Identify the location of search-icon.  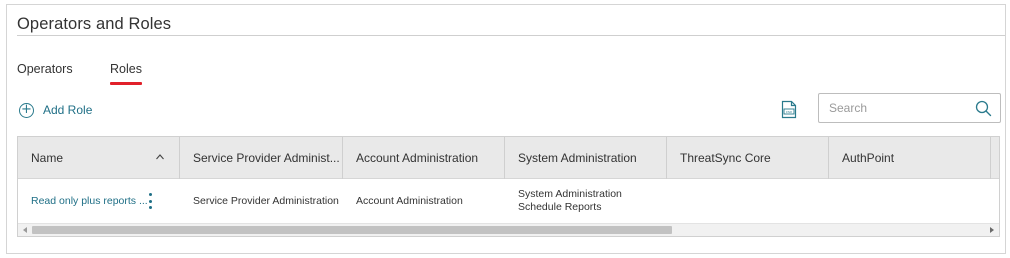
(983, 108).